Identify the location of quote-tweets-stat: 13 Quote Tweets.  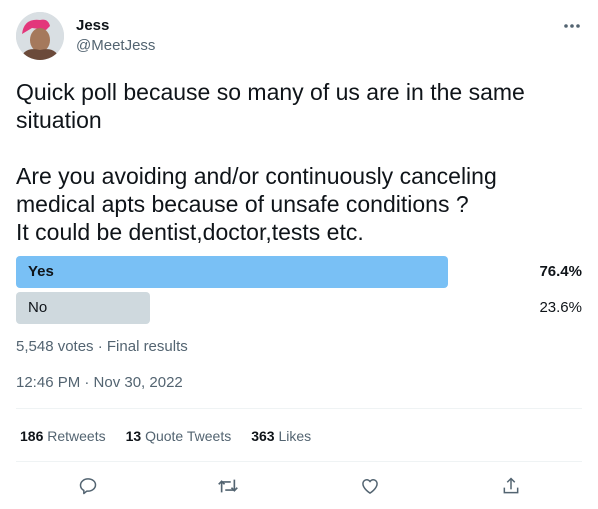
(179, 436).